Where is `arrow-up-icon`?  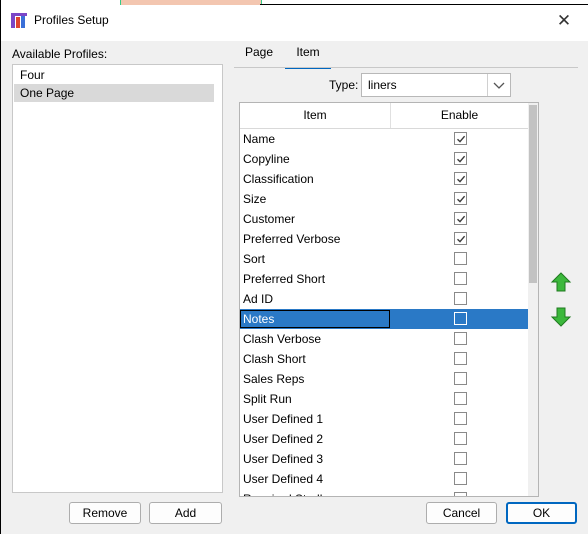 arrow-up-icon is located at coordinates (561, 282).